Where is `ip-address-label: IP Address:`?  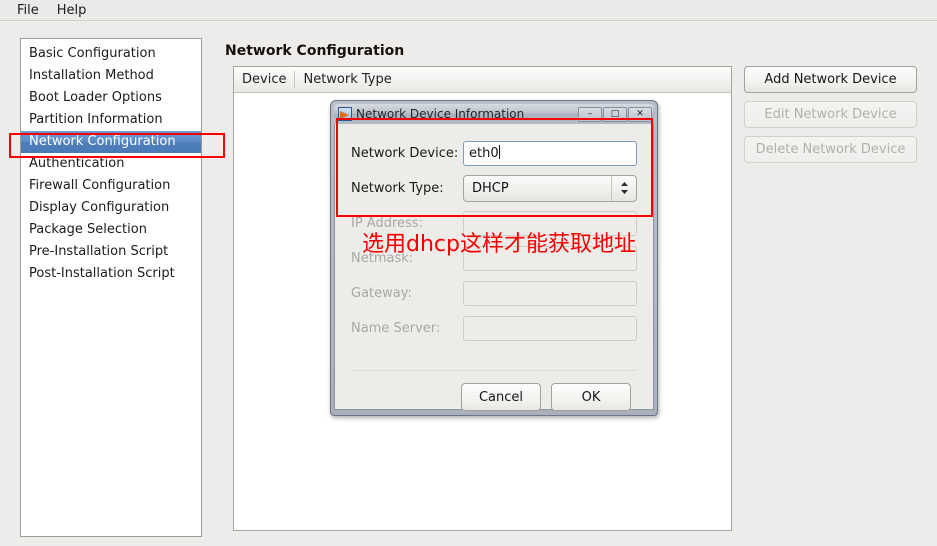
ip-address-label: IP Address: is located at coordinates (387, 223).